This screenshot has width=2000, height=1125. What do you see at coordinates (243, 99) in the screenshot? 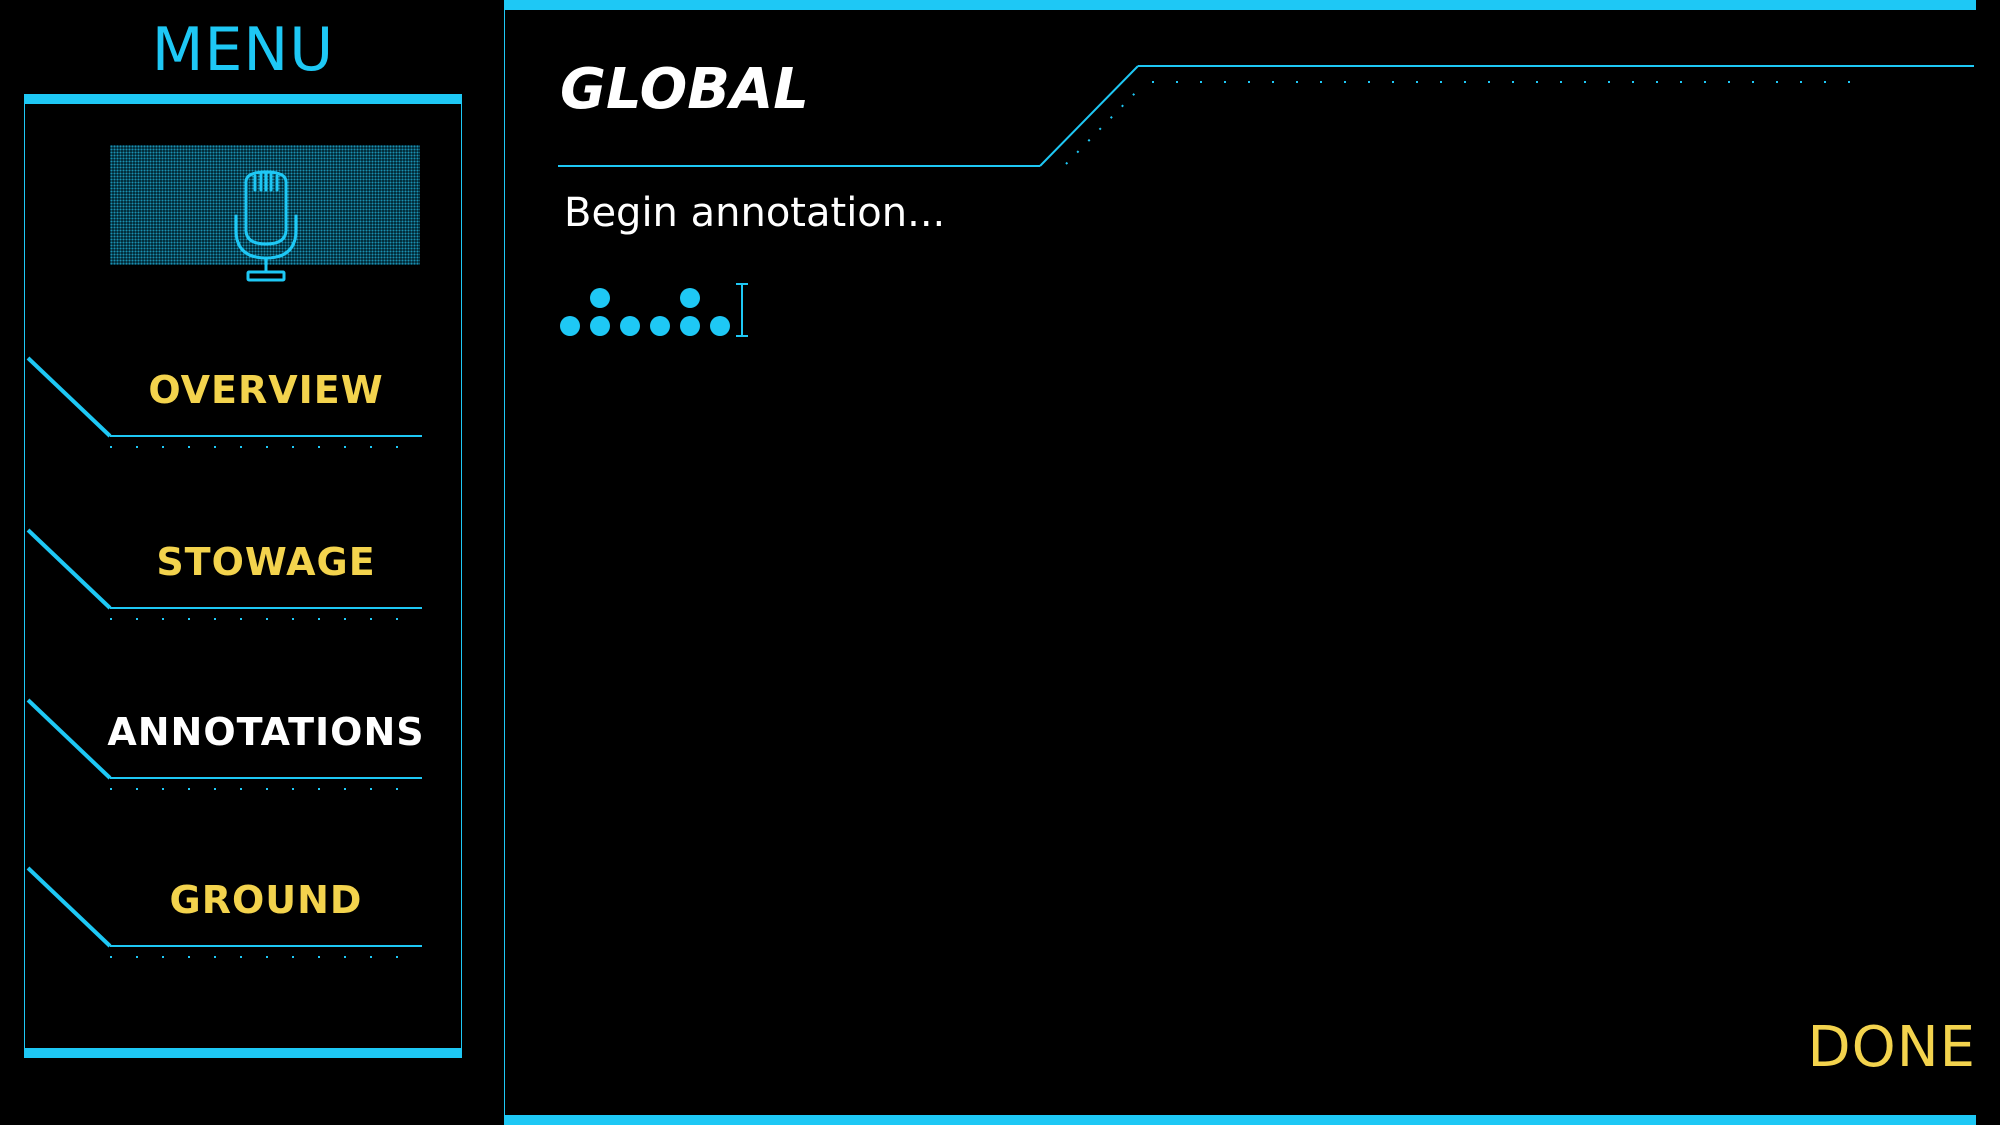
I see `menu-top-bar` at bounding box center [243, 99].